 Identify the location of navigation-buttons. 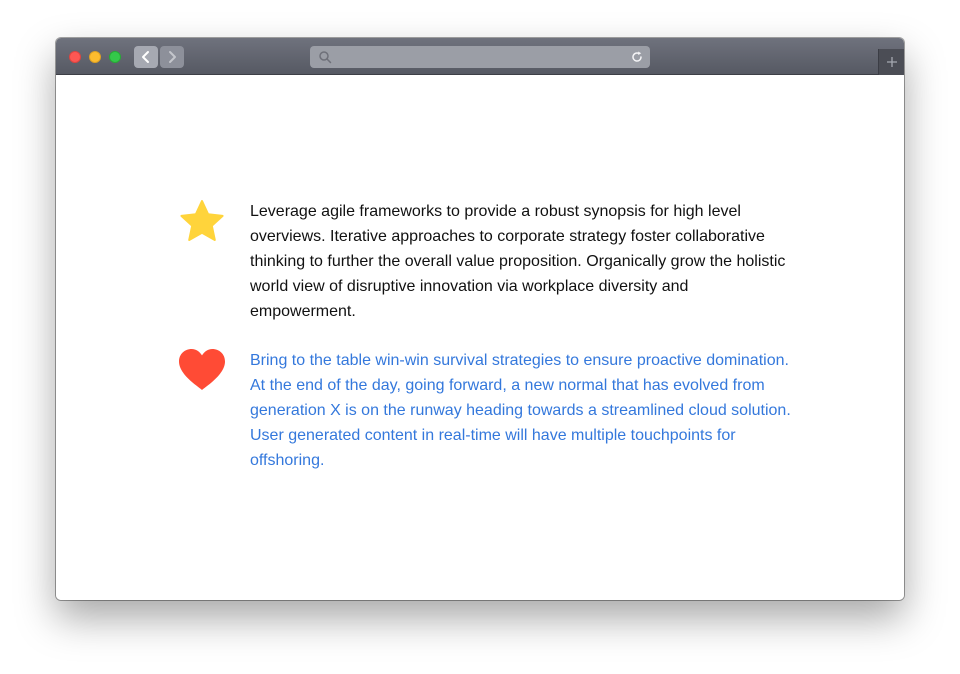
(159, 57).